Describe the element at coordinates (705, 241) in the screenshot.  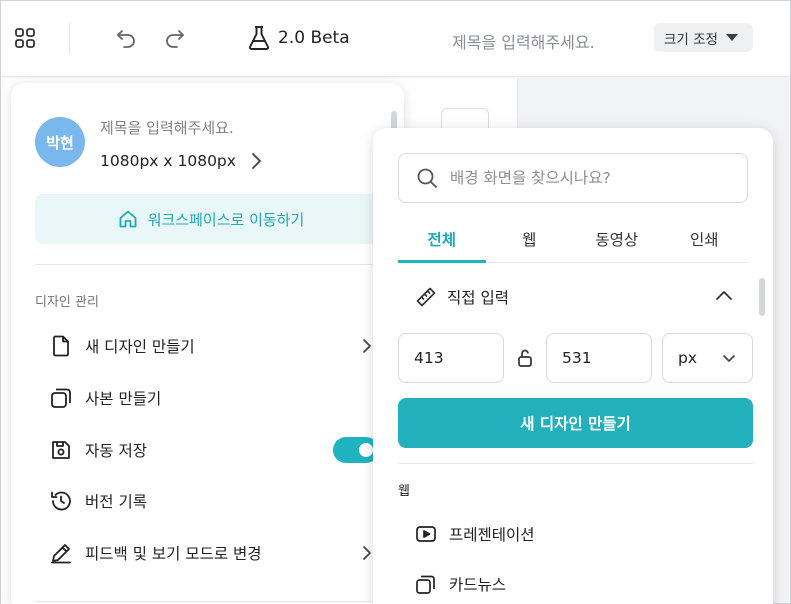
I see `tab-print: 인쇄` at that location.